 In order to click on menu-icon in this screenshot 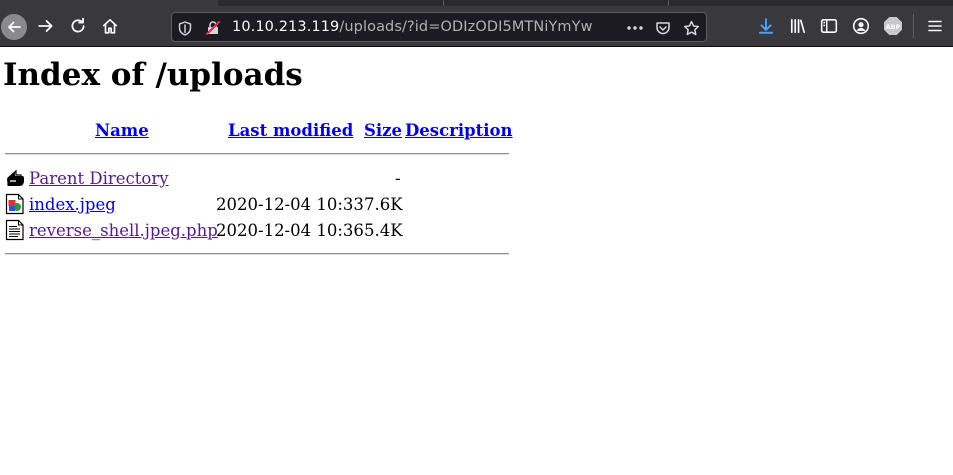, I will do `click(935, 26)`.